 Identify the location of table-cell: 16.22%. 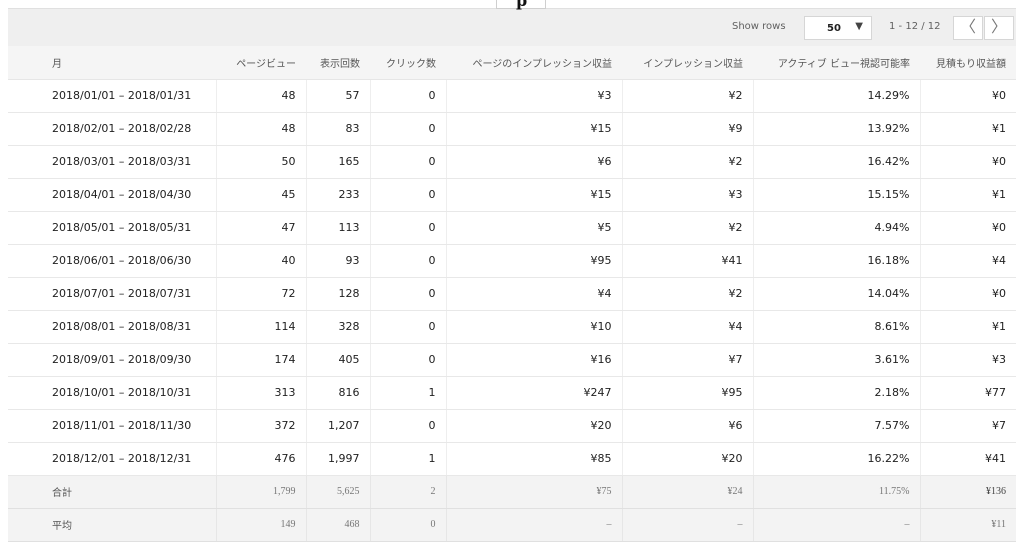
(837, 459).